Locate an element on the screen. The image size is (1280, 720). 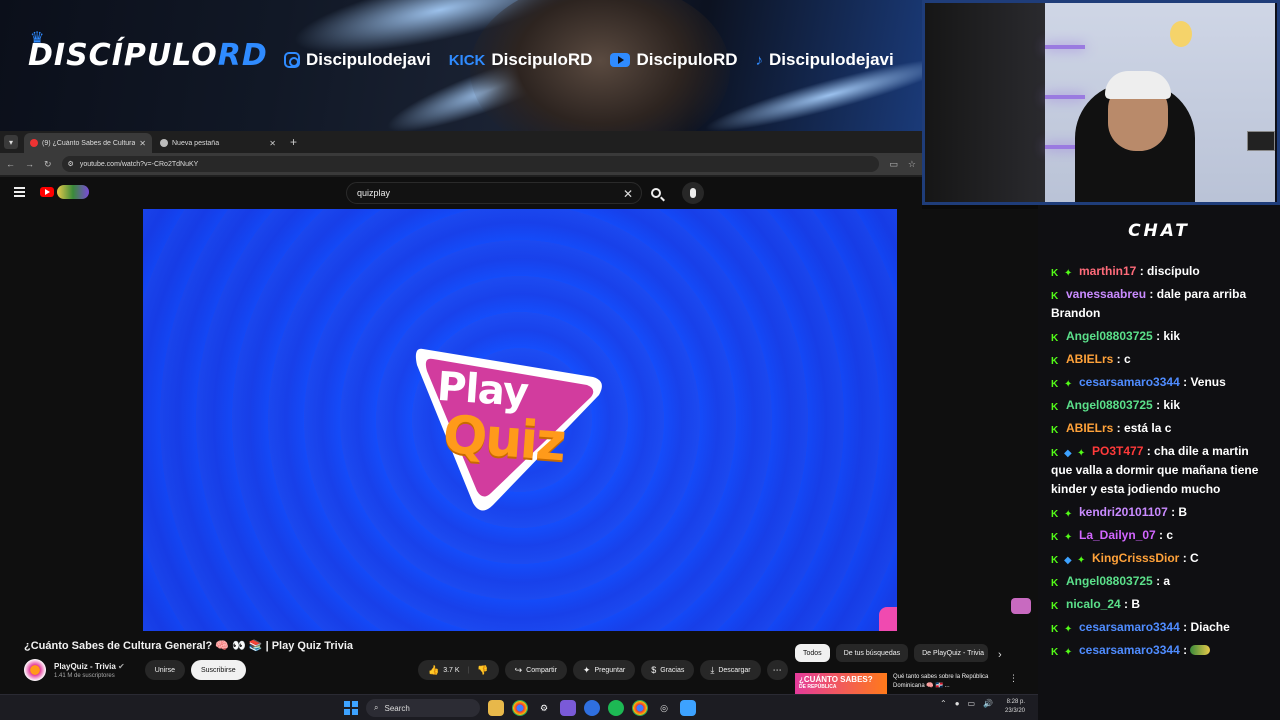
site-info-icon: ⚙ is located at coordinates (71, 164).